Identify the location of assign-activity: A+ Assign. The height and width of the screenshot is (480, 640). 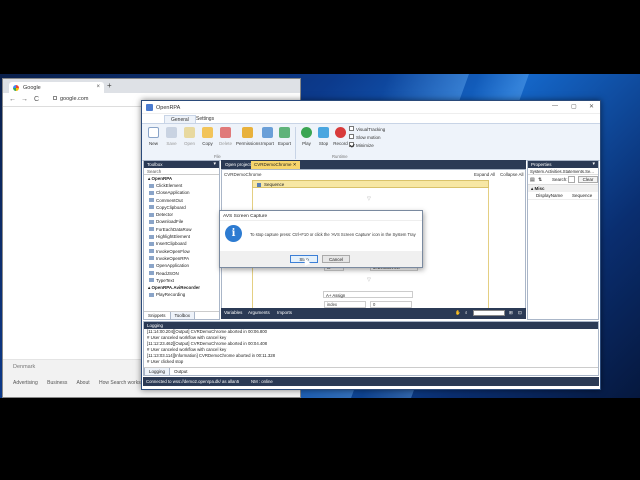
(368, 294).